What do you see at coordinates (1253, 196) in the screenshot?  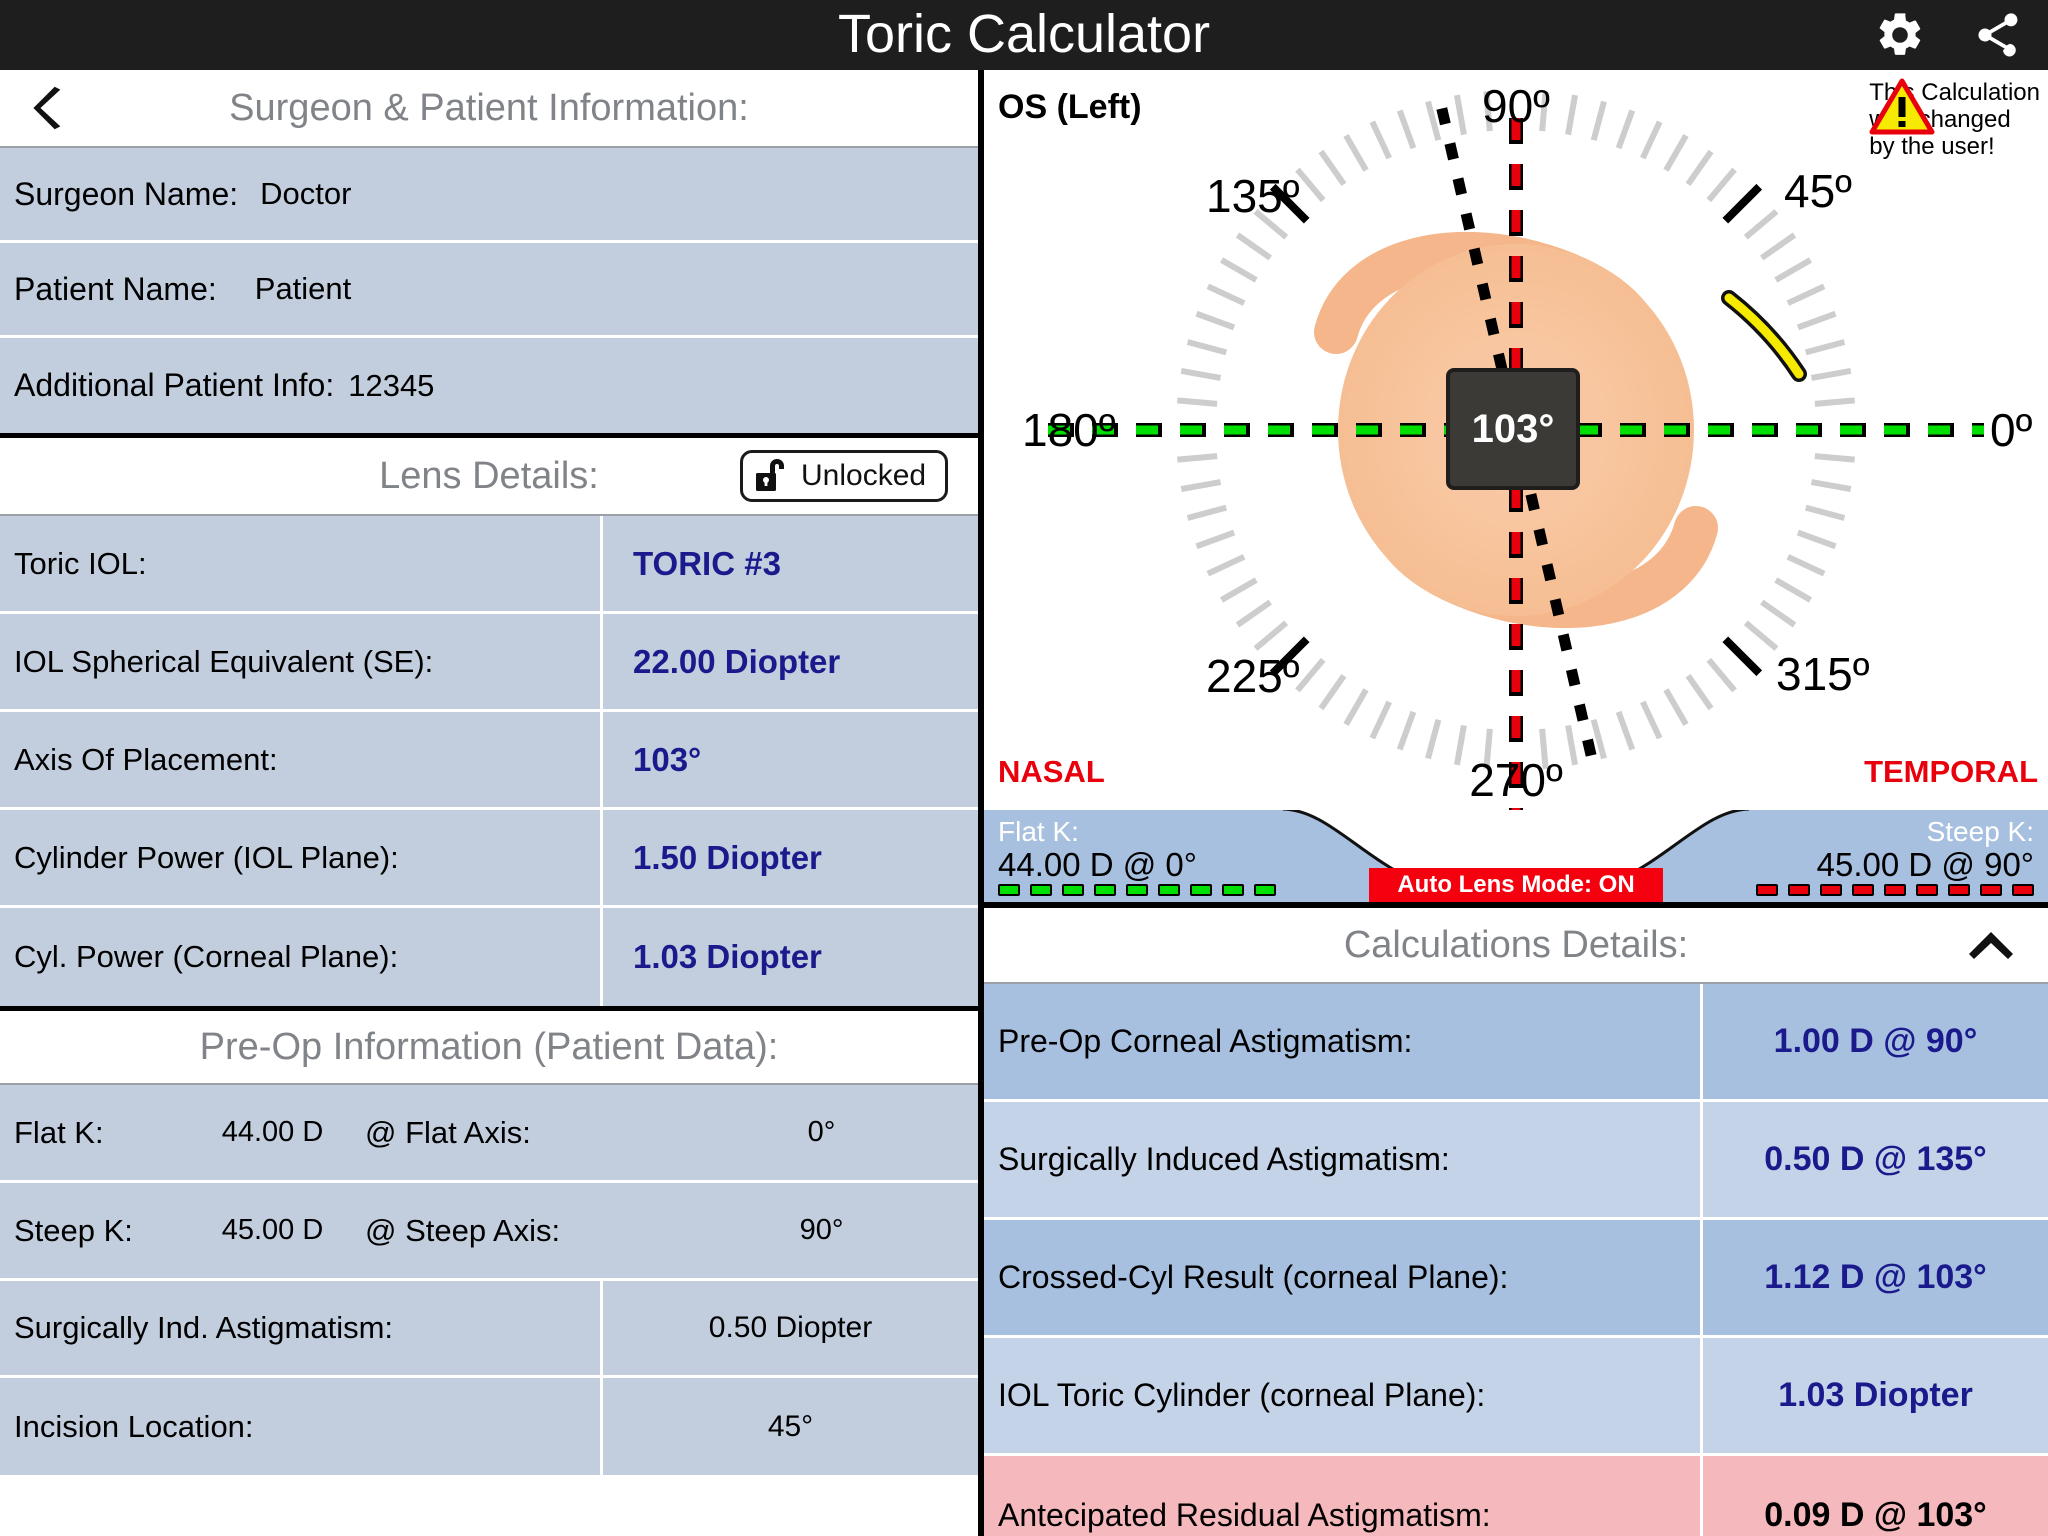 I see `svg-text: 135º` at bounding box center [1253, 196].